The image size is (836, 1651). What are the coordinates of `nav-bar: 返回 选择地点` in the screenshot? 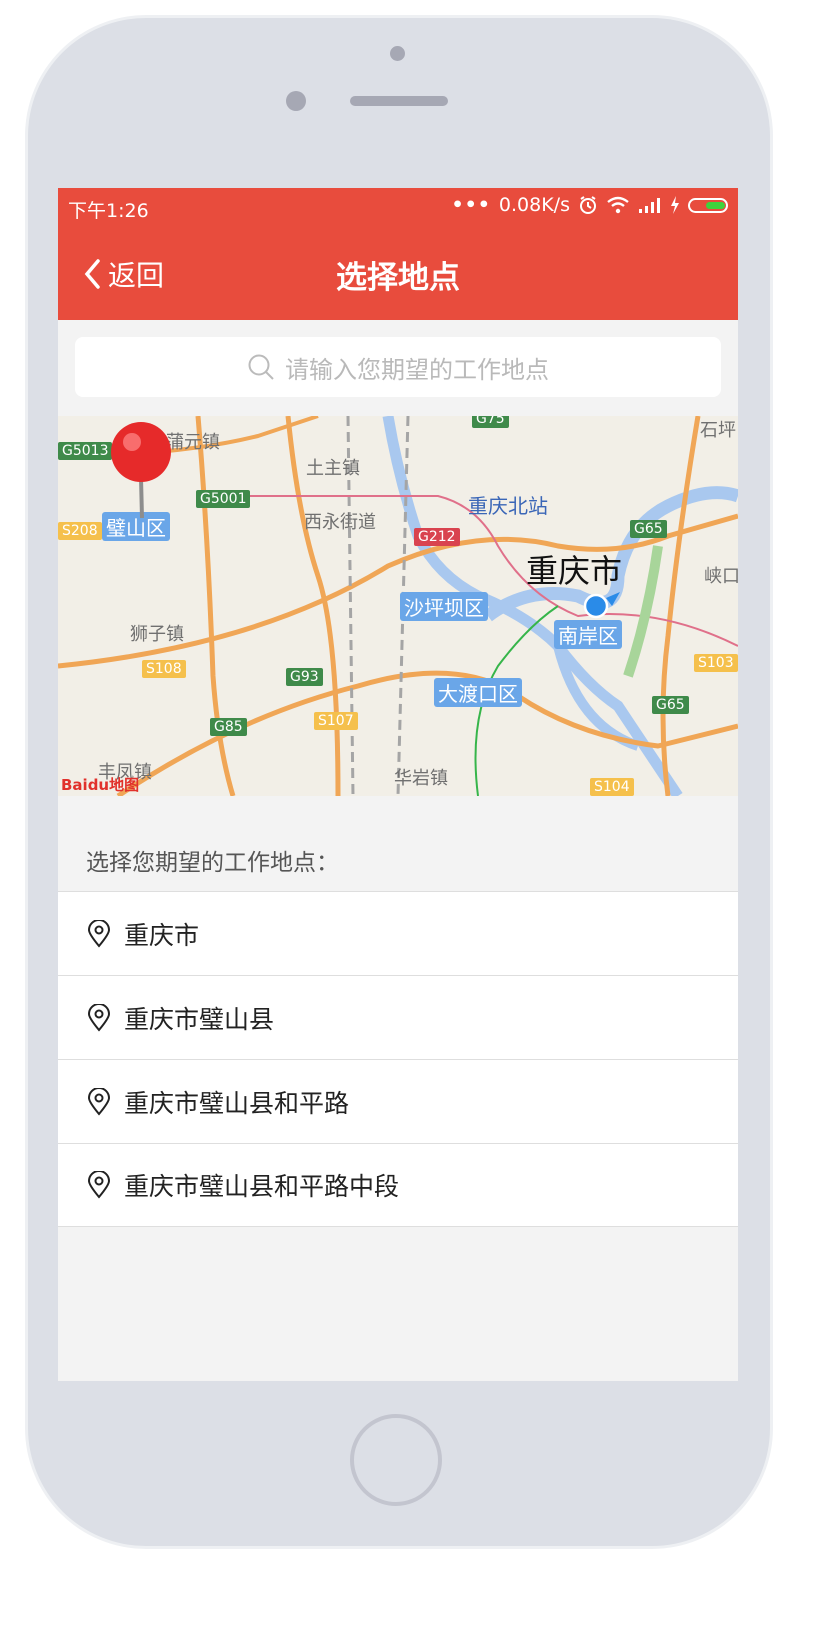 It's located at (398, 273).